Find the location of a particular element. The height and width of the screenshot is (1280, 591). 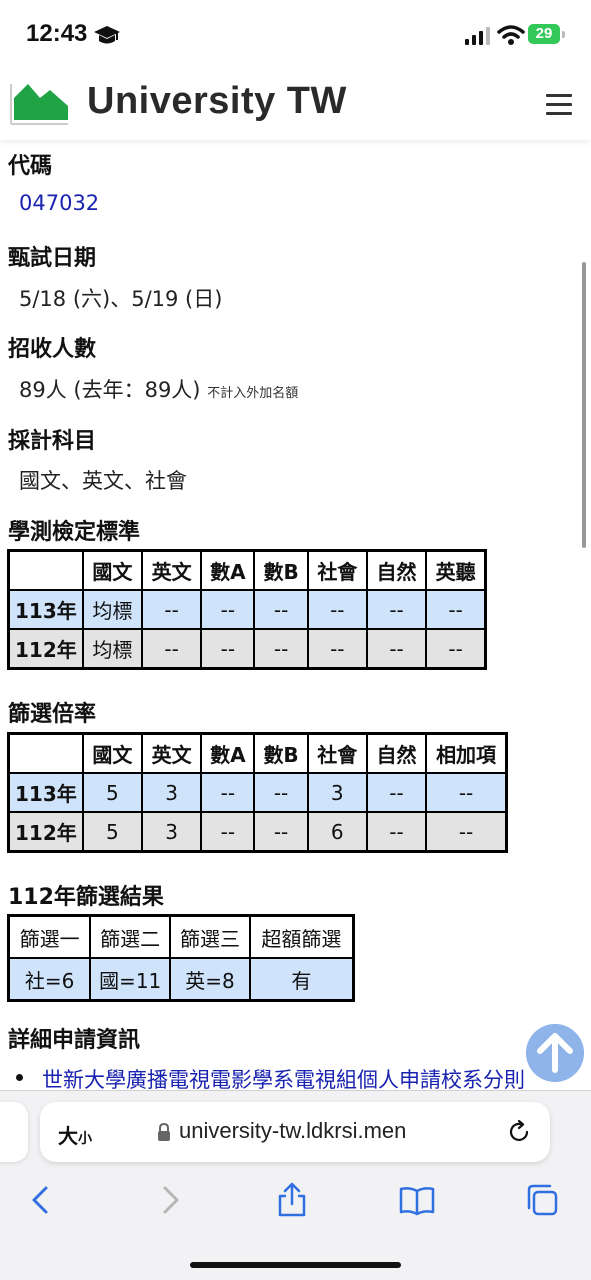

scrollbar is located at coordinates (584, 405).